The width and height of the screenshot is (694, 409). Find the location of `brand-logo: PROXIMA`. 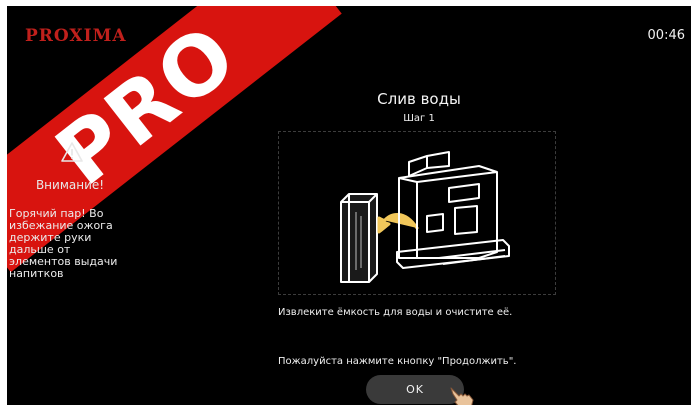

brand-logo: PROXIMA is located at coordinates (76, 36).